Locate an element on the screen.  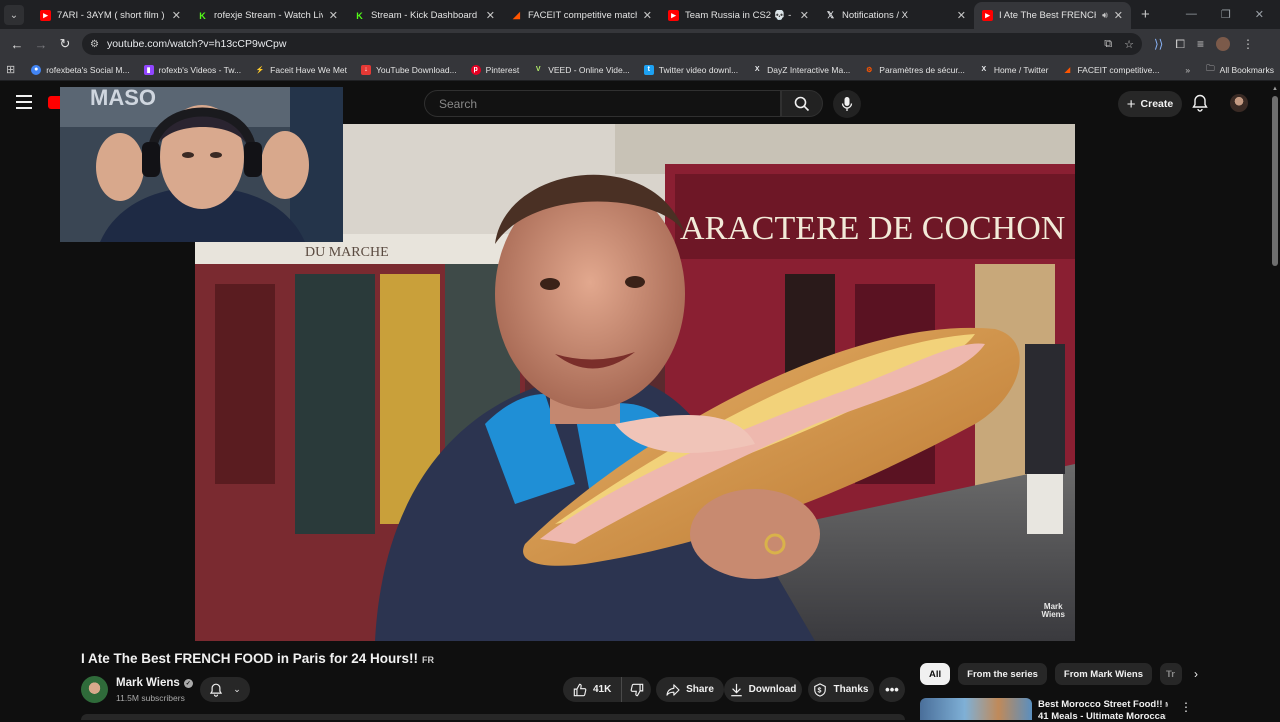
search-button is located at coordinates (802, 103).